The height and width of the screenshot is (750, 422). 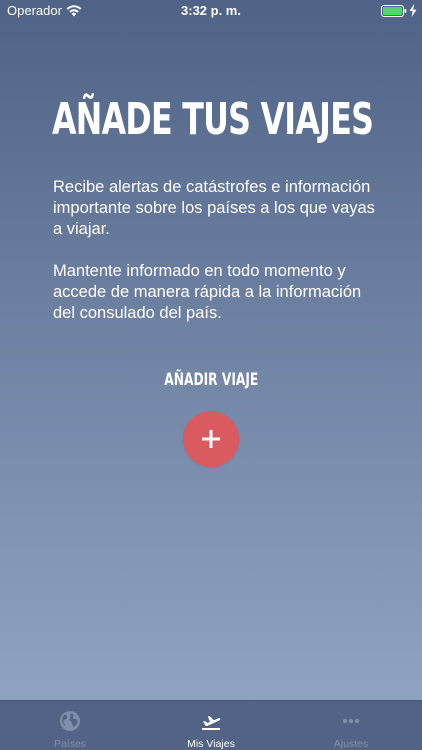 I want to click on add-trip-label-text: AÑADIR VIAJE, so click(x=211, y=380).